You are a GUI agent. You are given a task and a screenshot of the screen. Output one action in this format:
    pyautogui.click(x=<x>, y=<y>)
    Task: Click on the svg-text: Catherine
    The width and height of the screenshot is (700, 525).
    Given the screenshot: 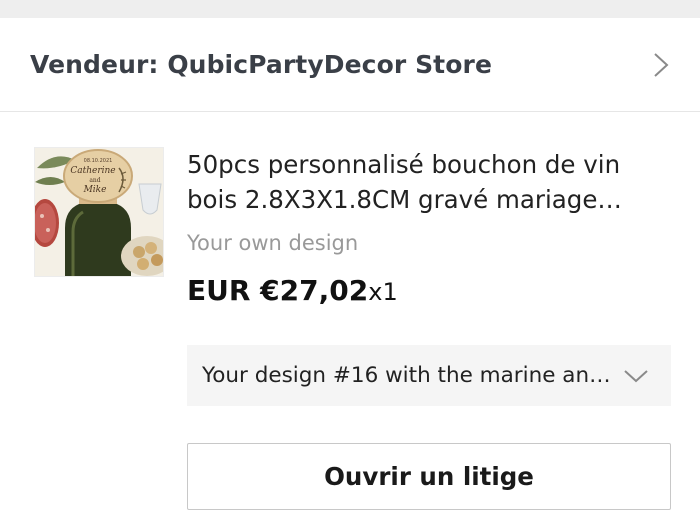 What is the action you would take?
    pyautogui.click(x=92, y=171)
    